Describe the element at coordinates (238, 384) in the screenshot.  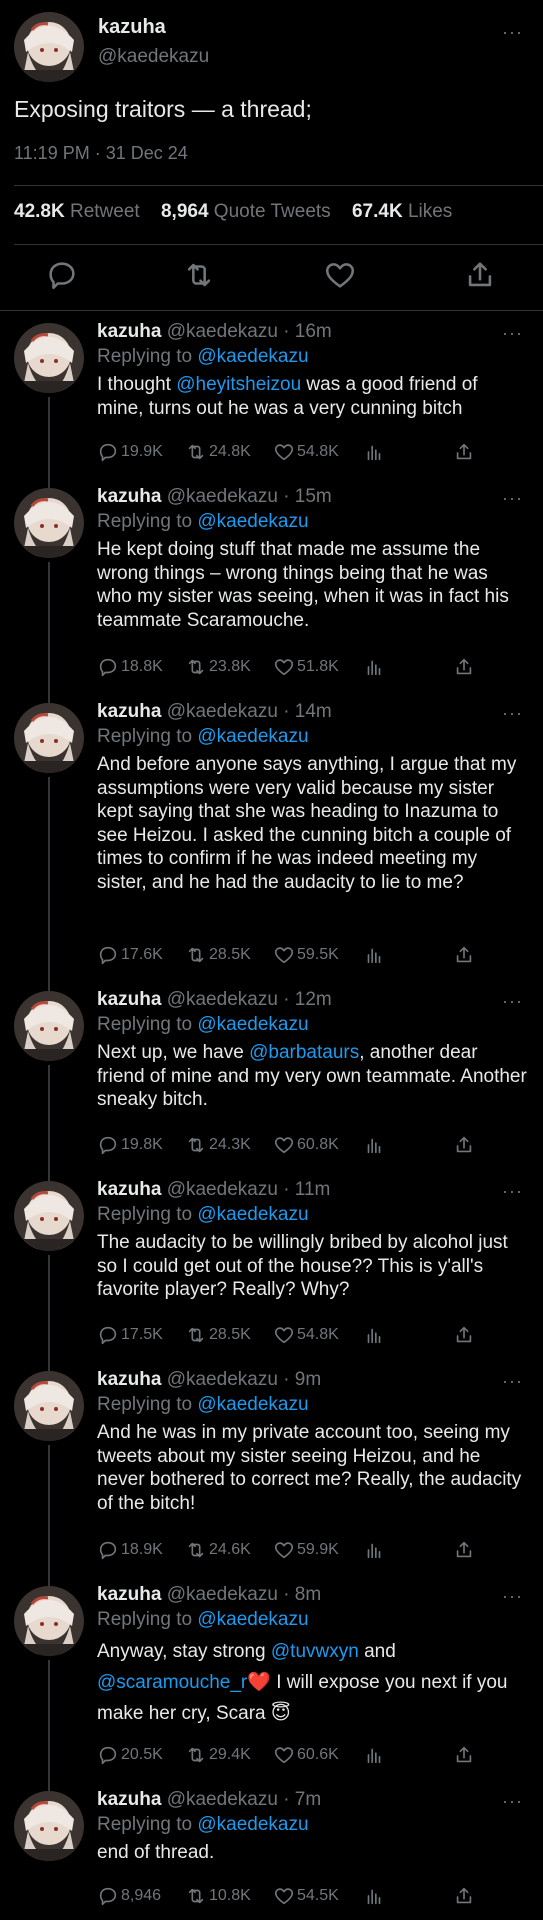
I see `mention-link: @heyitsheizou` at that location.